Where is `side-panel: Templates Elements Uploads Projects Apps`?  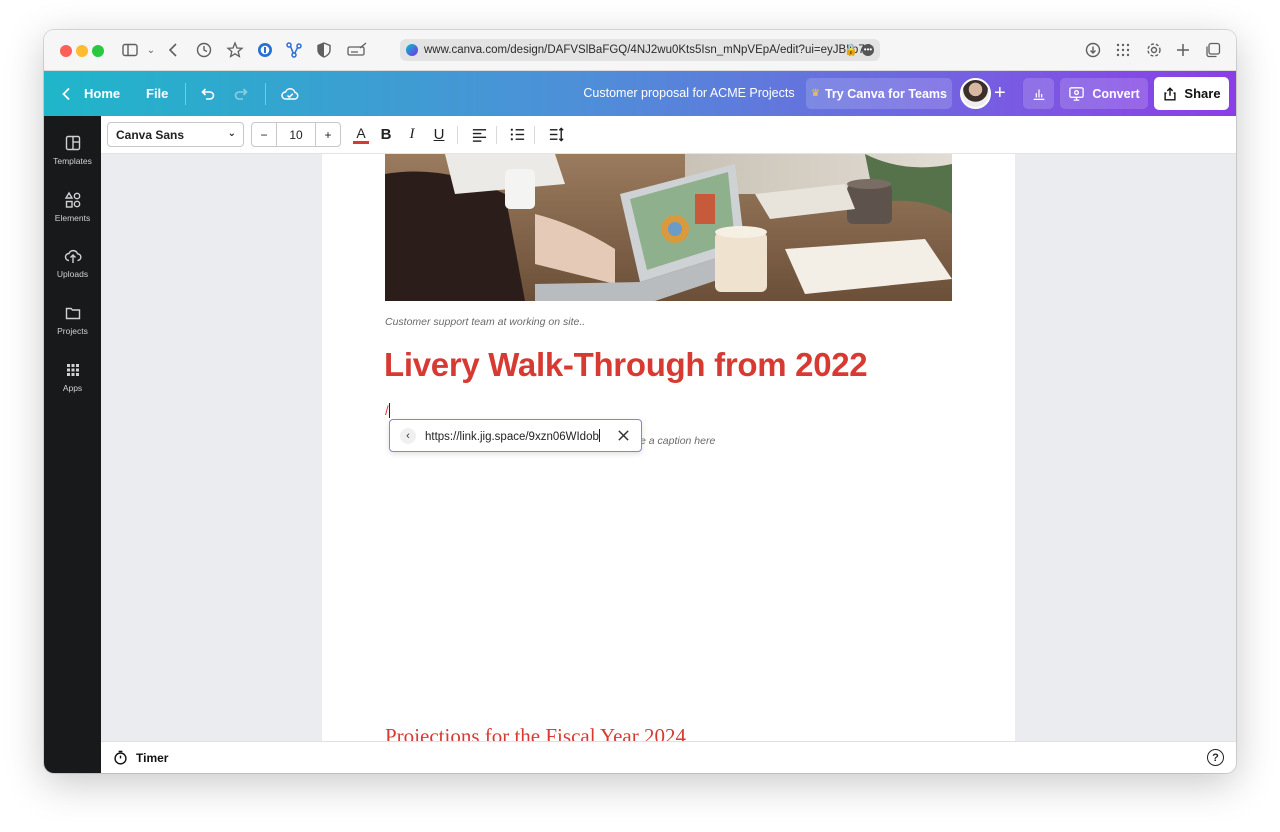
side-panel: Templates Elements Uploads Projects Apps is located at coordinates (72, 444).